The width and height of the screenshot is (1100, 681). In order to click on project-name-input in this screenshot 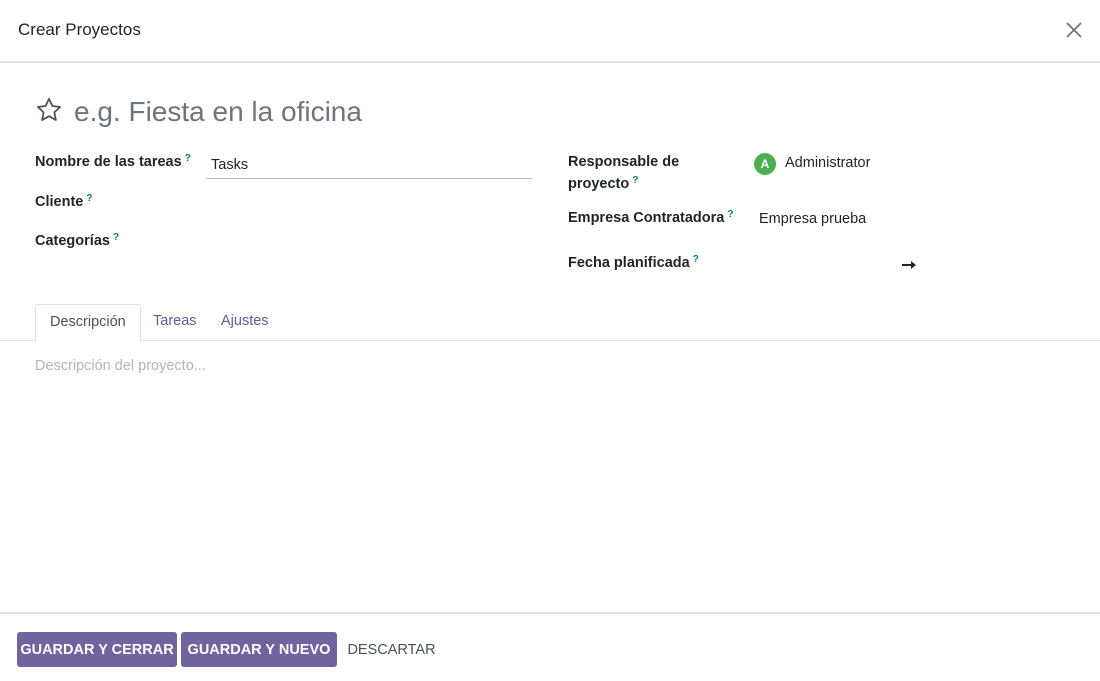, I will do `click(424, 112)`.